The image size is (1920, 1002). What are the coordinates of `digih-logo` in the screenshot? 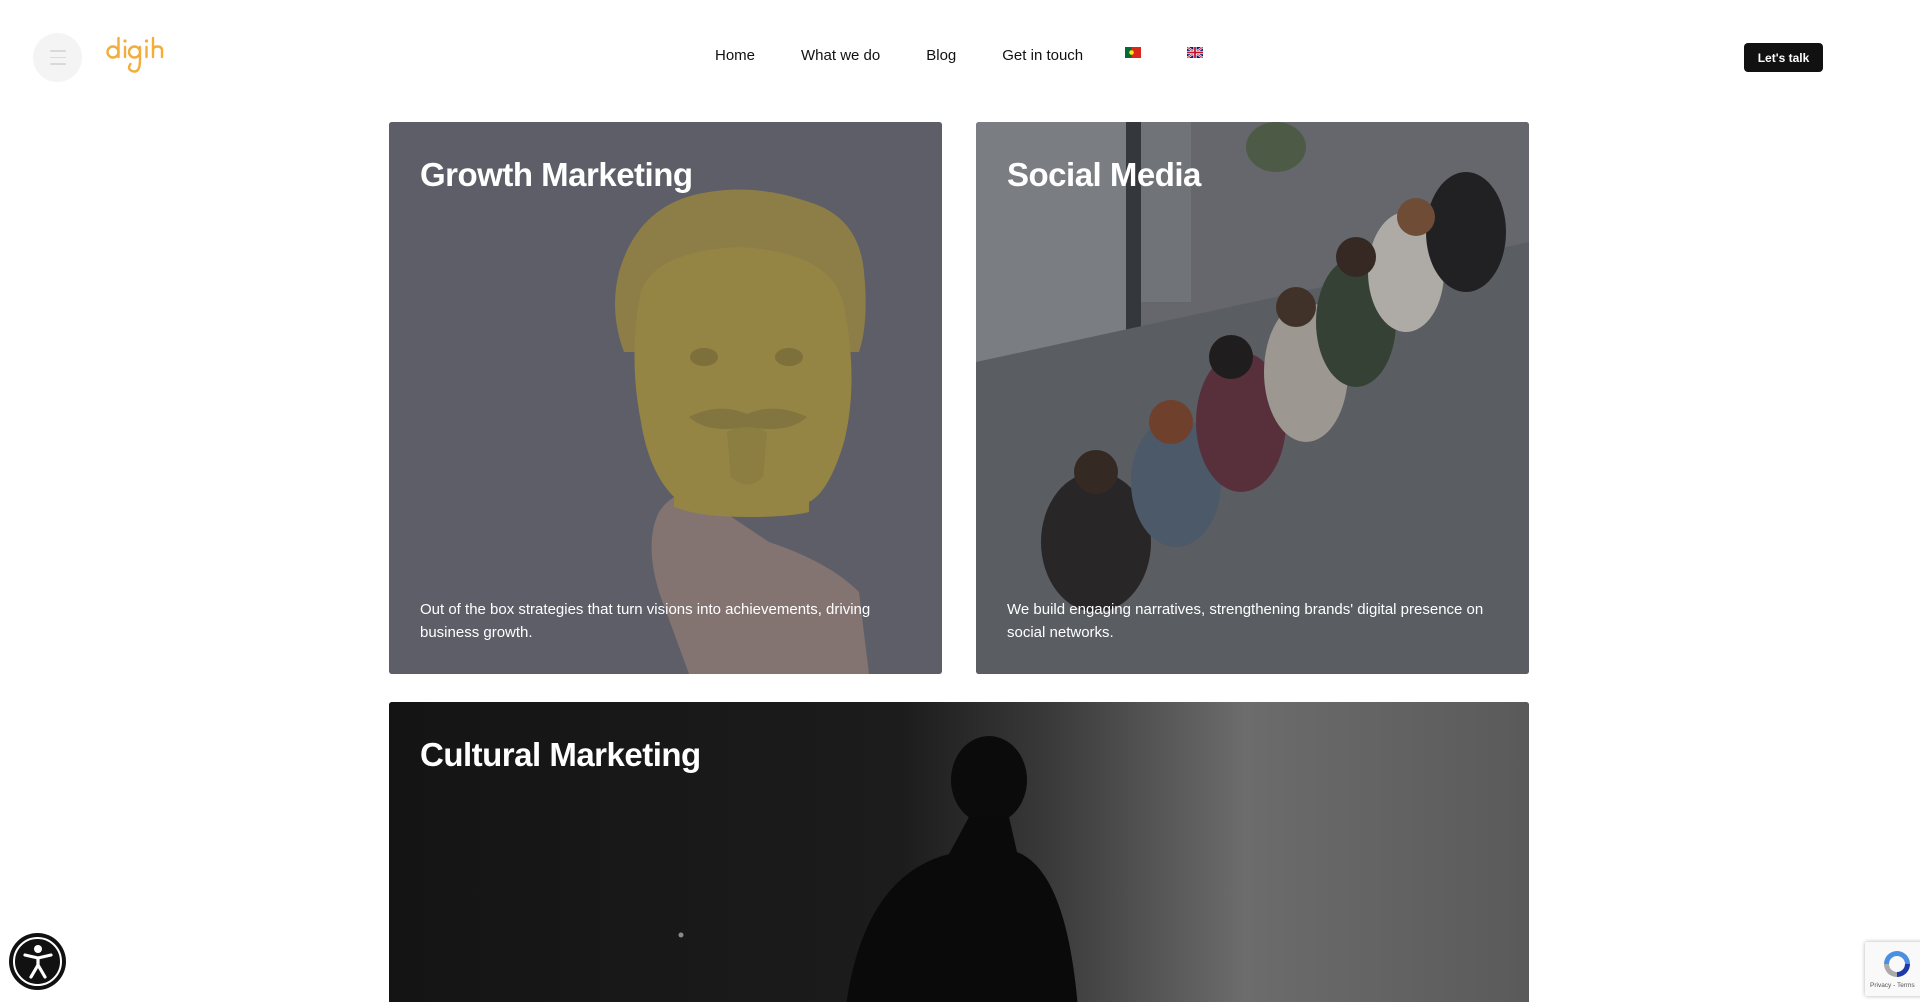 It's located at (136, 55).